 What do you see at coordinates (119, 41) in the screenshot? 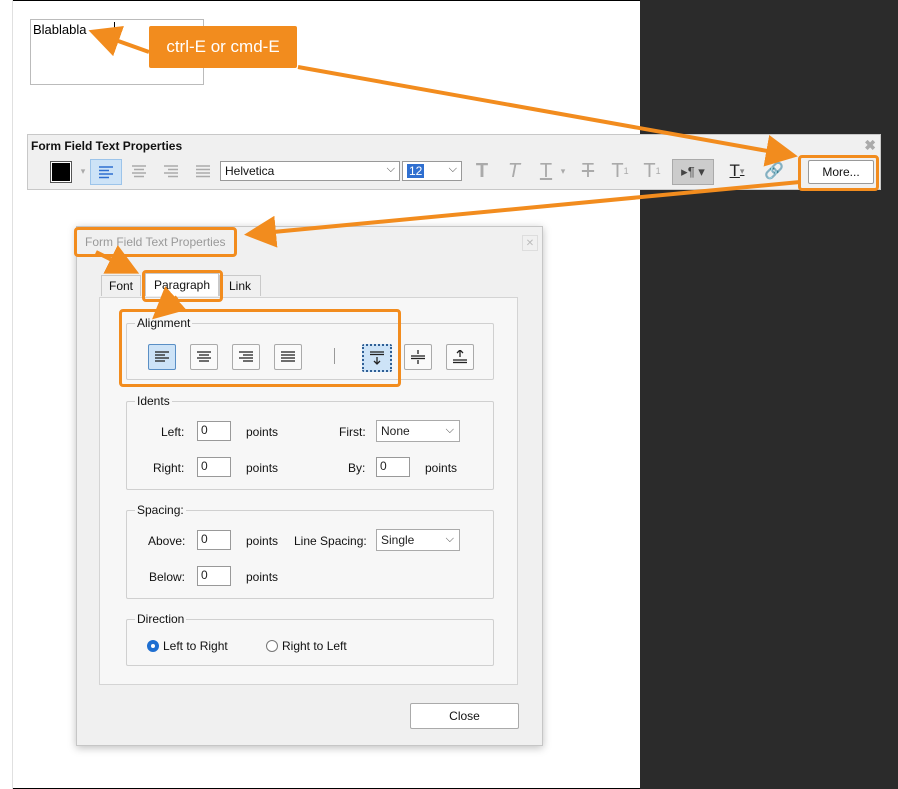
I see `arrow-to-field` at bounding box center [119, 41].